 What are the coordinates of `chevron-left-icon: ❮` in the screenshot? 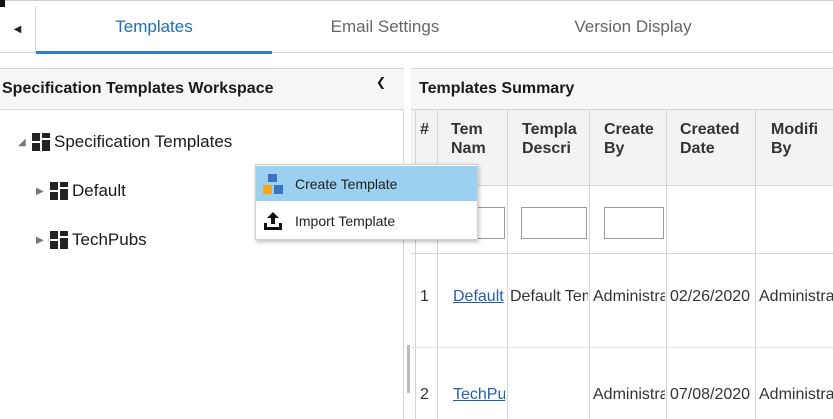 It's located at (381, 82).